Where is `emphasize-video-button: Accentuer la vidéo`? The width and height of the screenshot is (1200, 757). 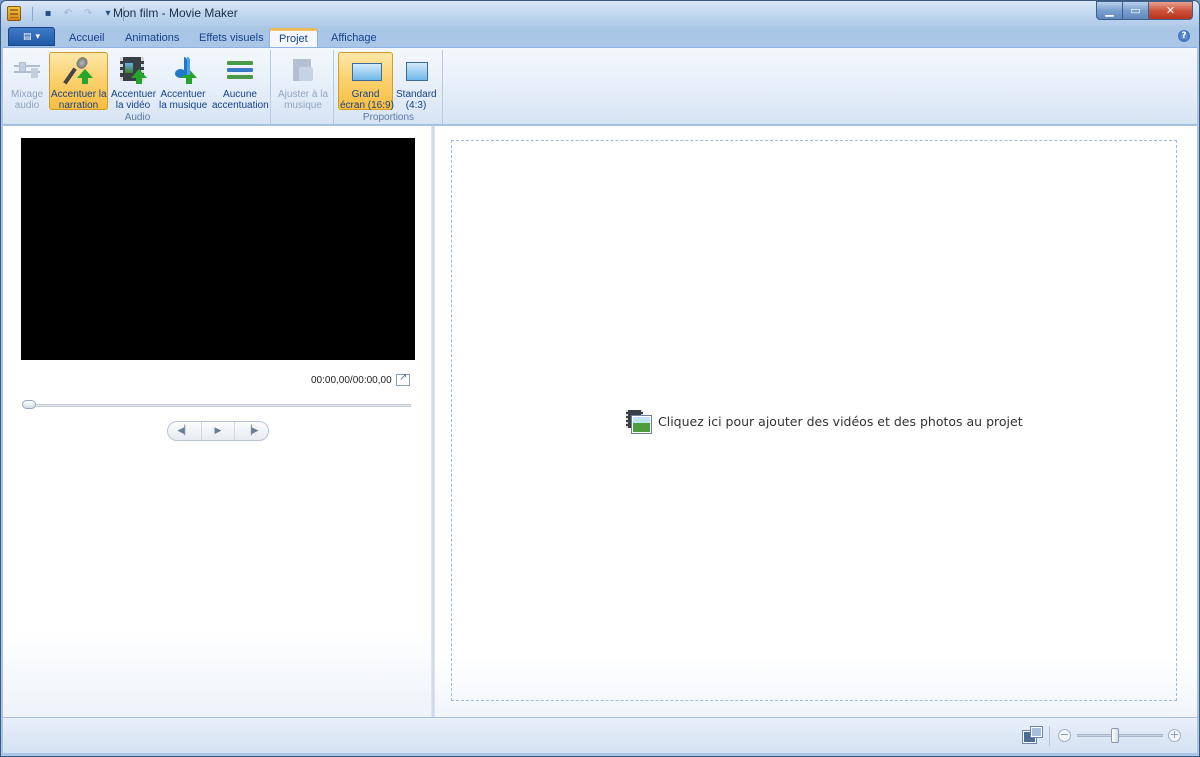
emphasize-video-button: Accentuer la vidéo is located at coordinates (133, 81).